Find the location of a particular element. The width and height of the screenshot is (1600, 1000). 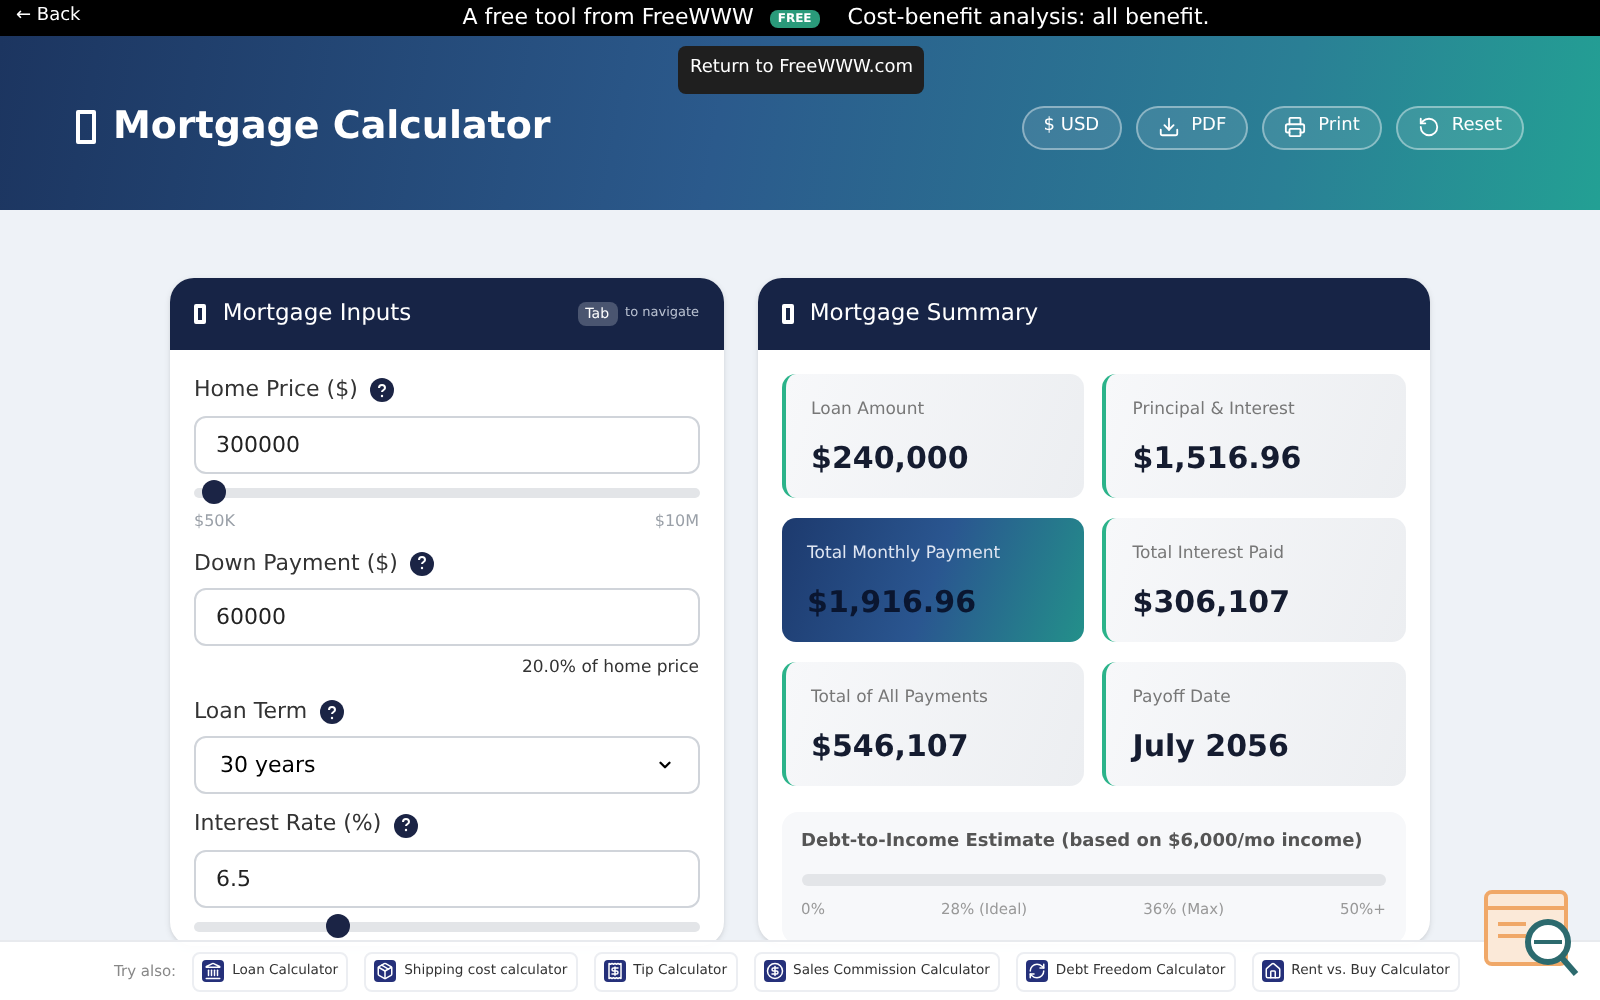

stat-label: Total Monthly Payment is located at coordinates (905, 555).